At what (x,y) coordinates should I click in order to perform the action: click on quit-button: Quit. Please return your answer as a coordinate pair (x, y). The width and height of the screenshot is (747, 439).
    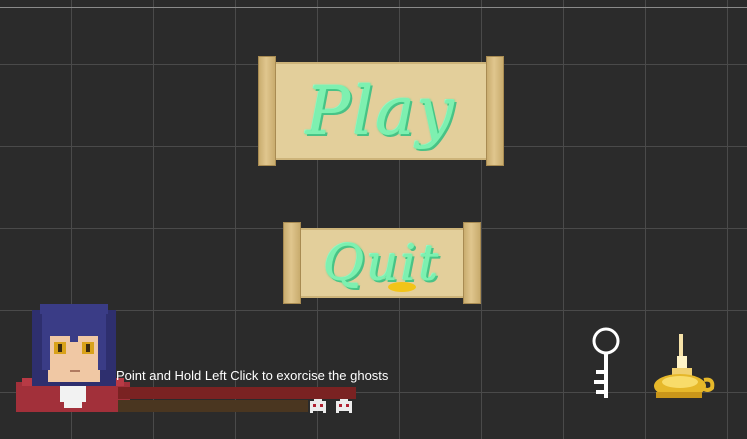
    Looking at the image, I should click on (382, 263).